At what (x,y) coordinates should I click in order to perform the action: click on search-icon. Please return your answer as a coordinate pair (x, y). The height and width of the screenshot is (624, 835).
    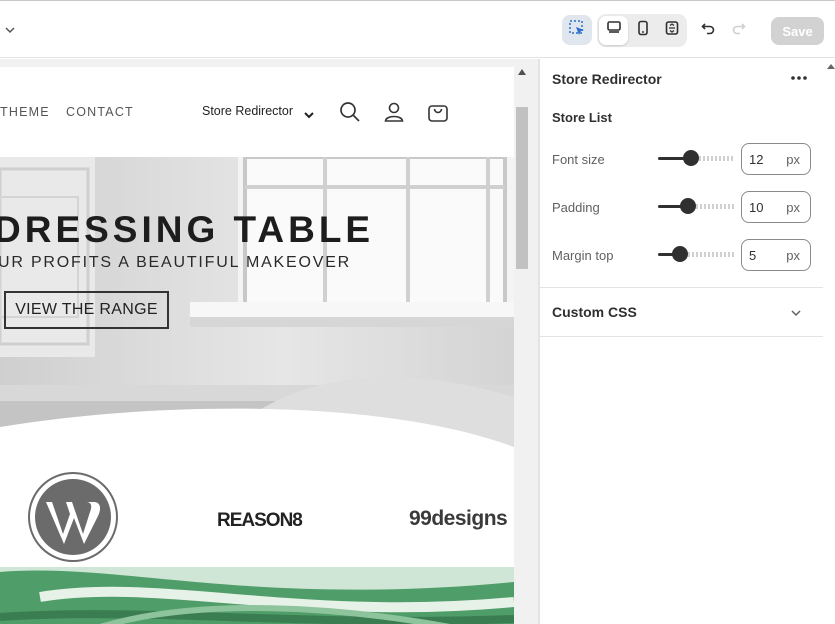
    Looking at the image, I should click on (350, 112).